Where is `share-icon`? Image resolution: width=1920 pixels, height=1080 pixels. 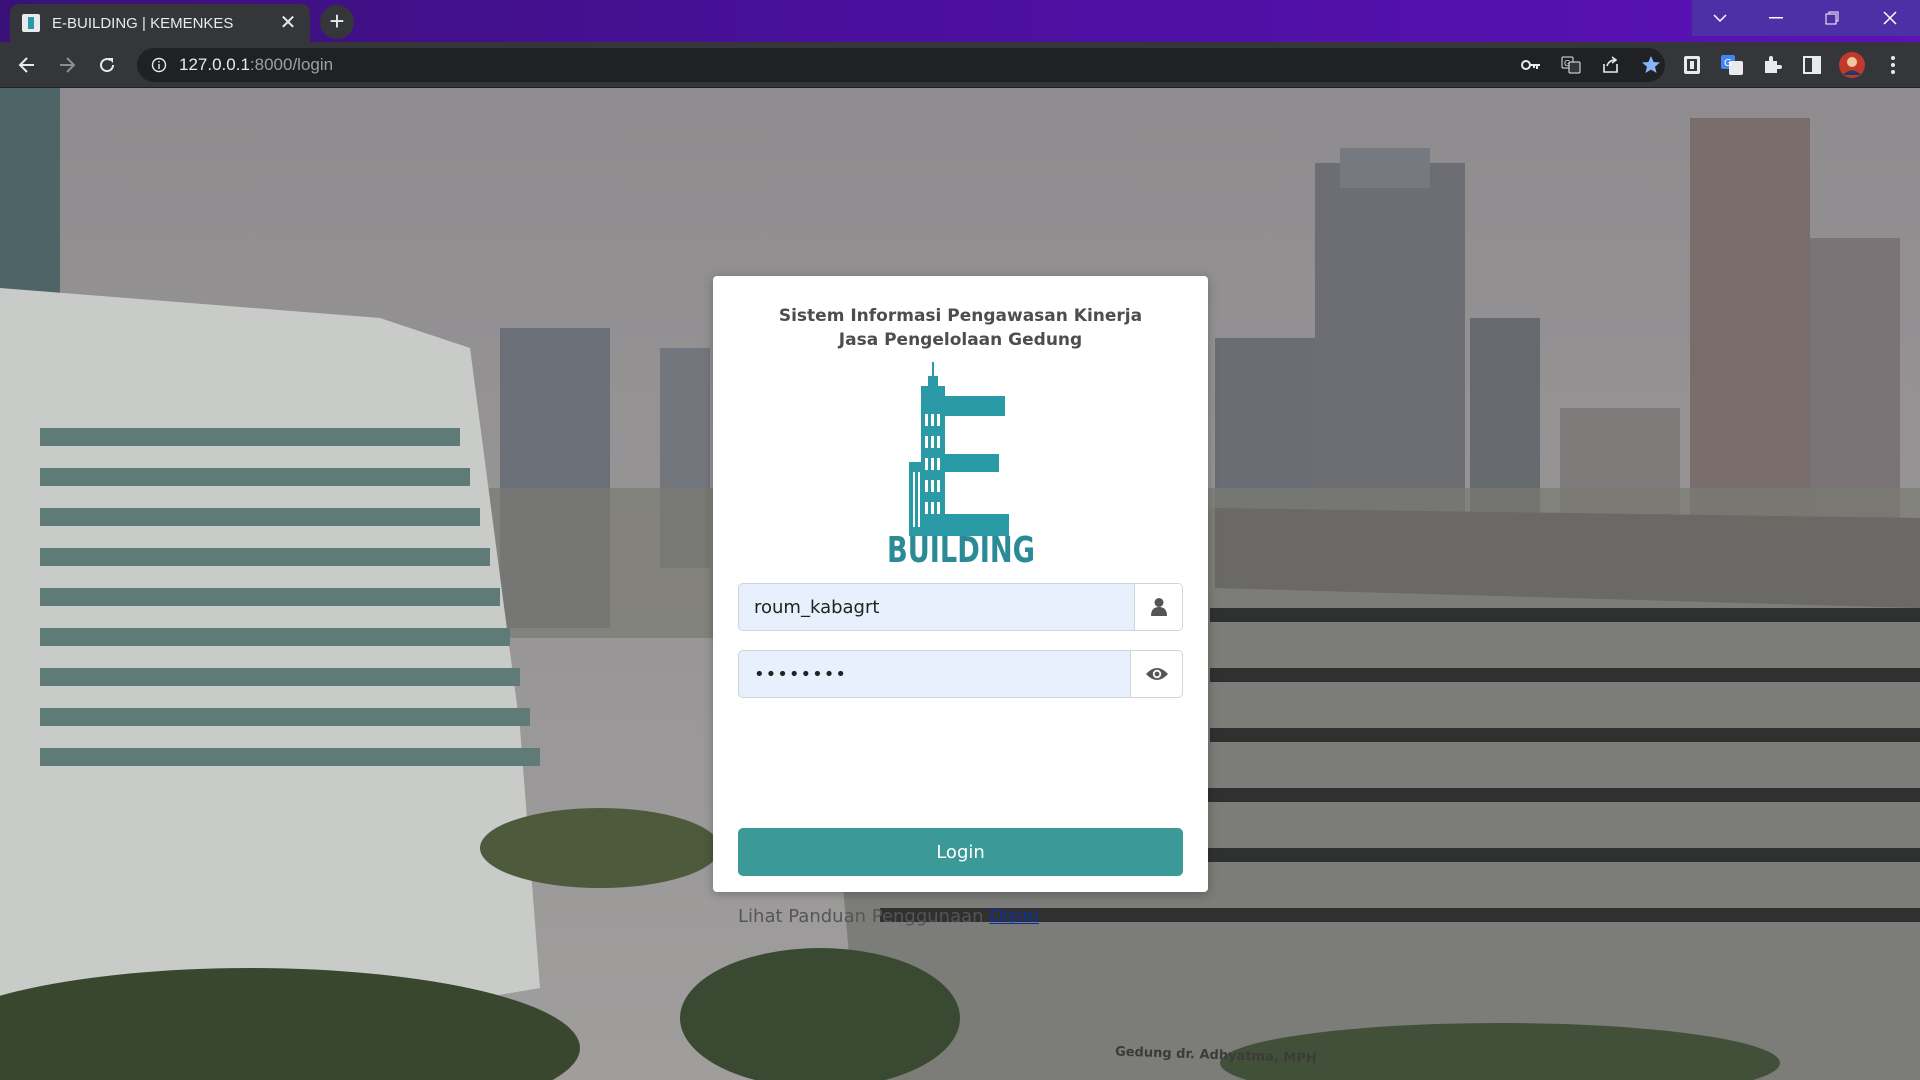 share-icon is located at coordinates (1611, 64).